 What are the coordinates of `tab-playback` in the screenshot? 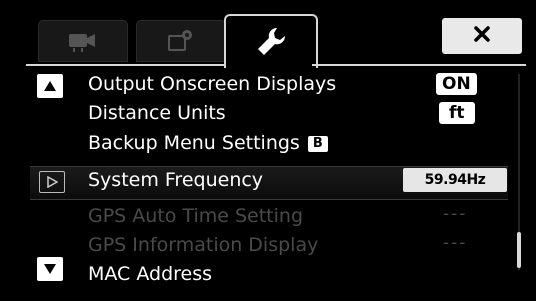 It's located at (181, 41).